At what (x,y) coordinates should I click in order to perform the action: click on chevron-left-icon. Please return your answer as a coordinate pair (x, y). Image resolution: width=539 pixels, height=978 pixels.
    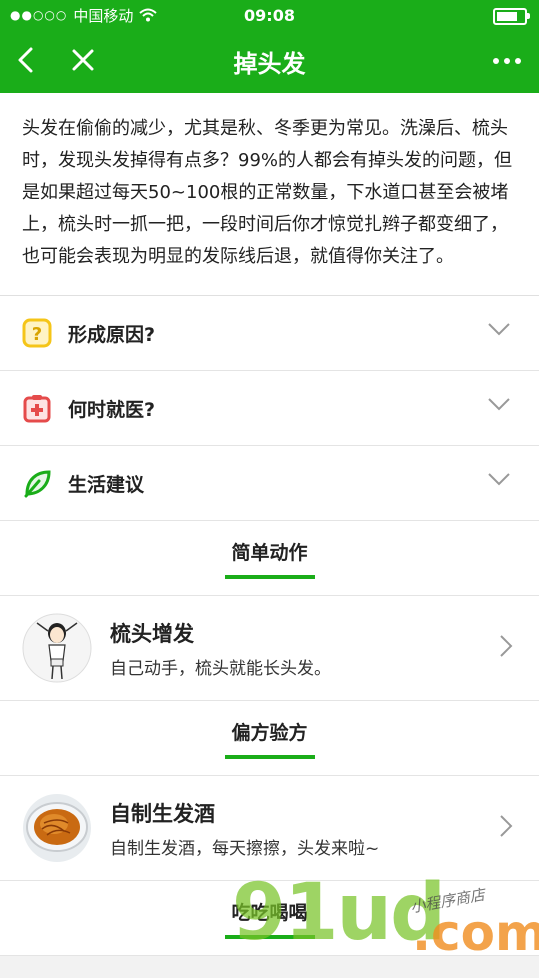
    Looking at the image, I should click on (25, 60).